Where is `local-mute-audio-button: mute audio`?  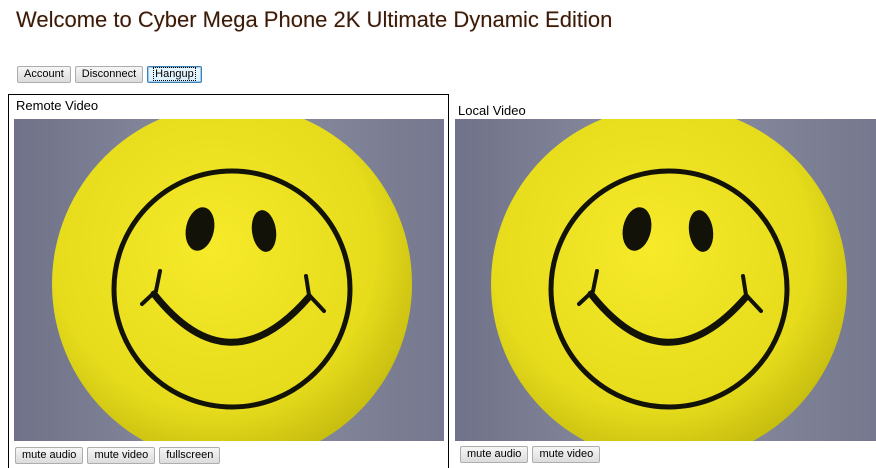
local-mute-audio-button: mute audio is located at coordinates (494, 454).